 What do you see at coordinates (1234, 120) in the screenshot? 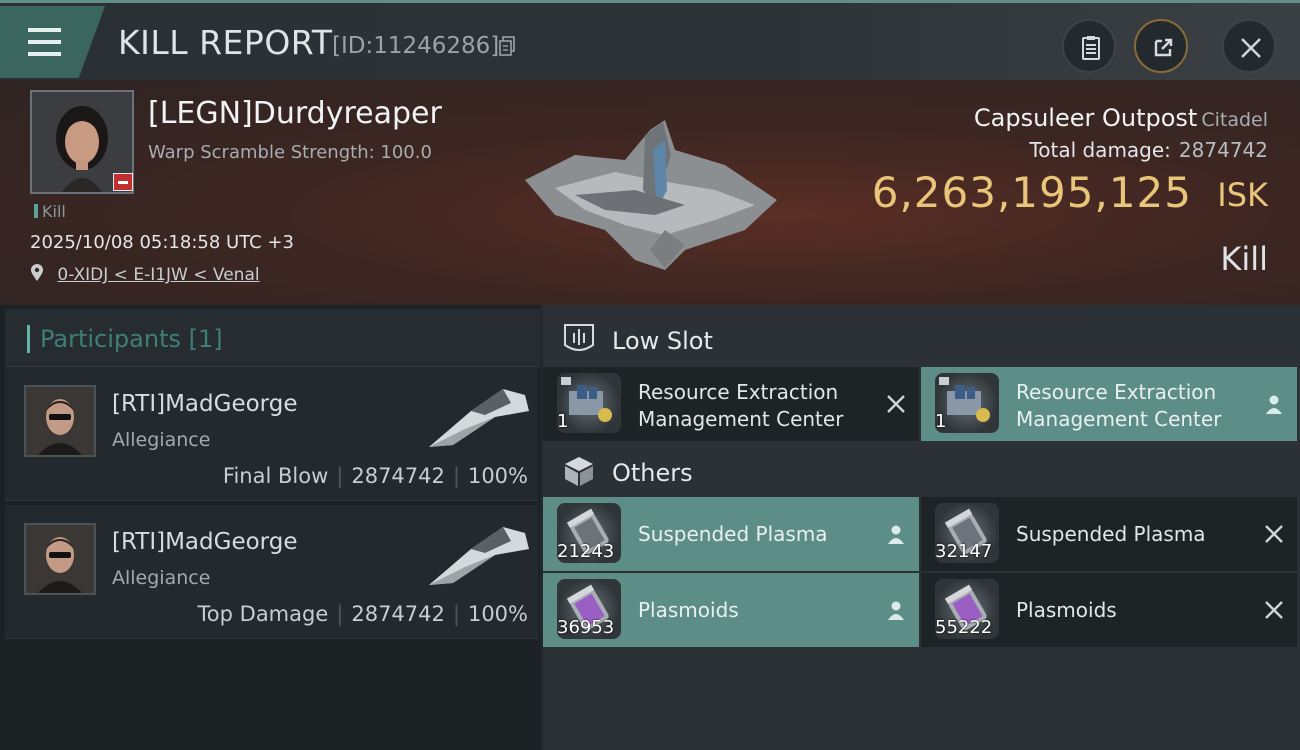
I see `structure-class: Citadel` at bounding box center [1234, 120].